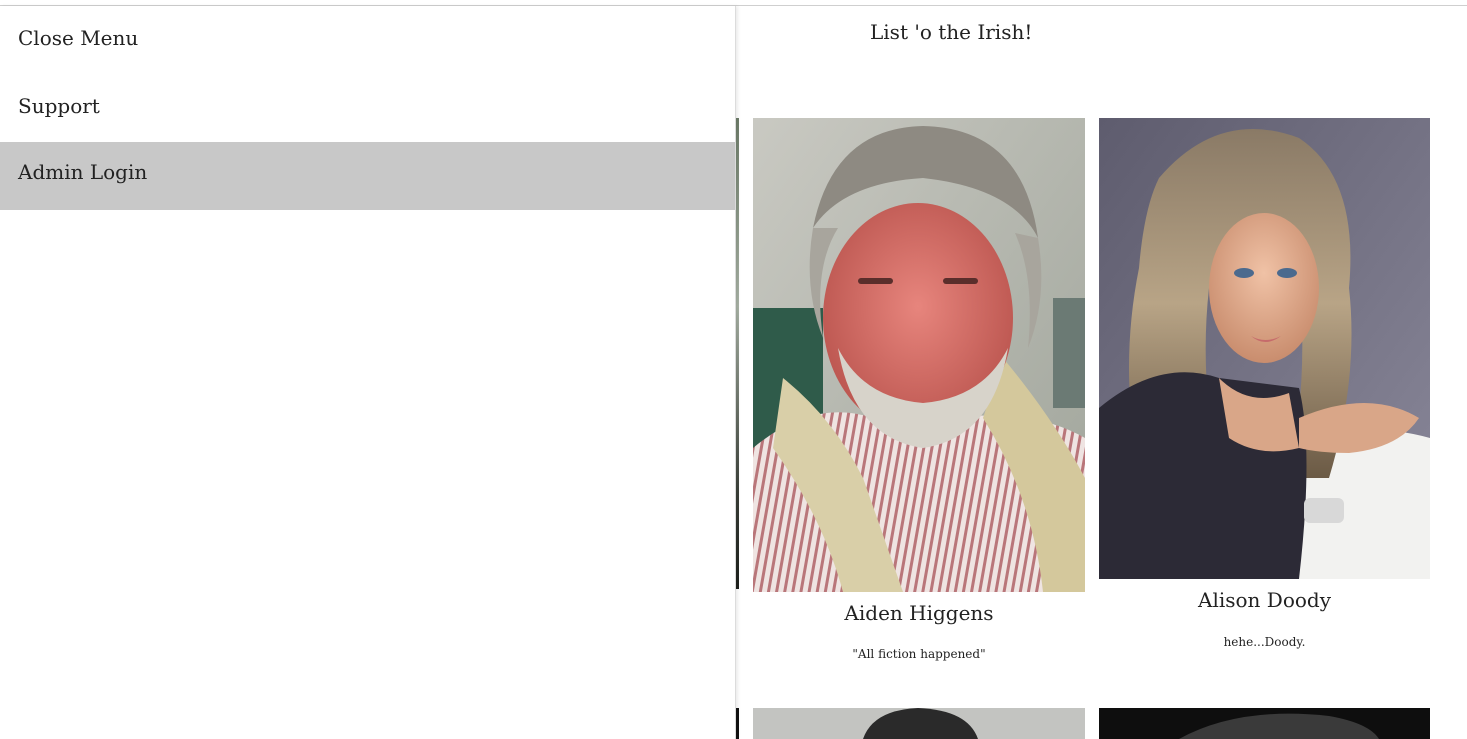 The image size is (1467, 739). What do you see at coordinates (737, 353) in the screenshot?
I see `hidden-photo-edge` at bounding box center [737, 353].